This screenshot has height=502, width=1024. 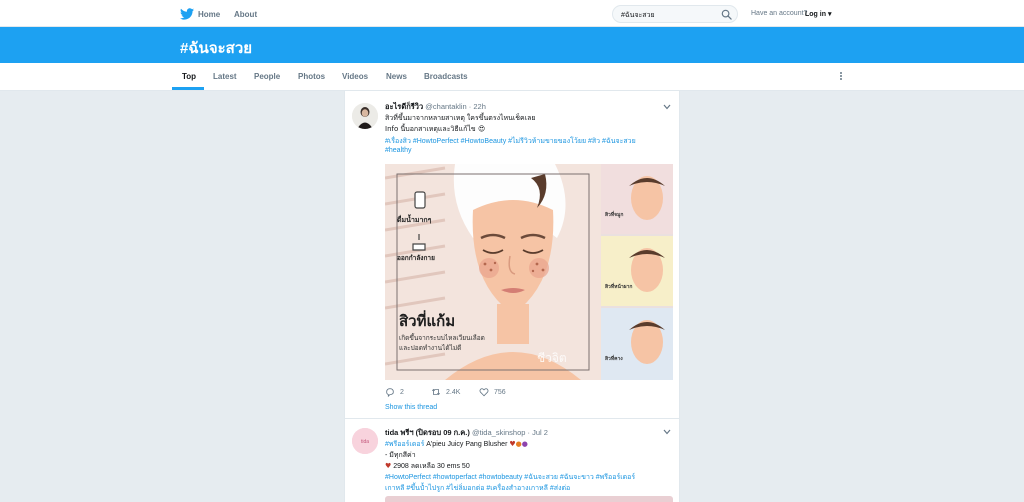 What do you see at coordinates (445, 106) in the screenshot?
I see `tweet-author-handle: @chantaklin` at bounding box center [445, 106].